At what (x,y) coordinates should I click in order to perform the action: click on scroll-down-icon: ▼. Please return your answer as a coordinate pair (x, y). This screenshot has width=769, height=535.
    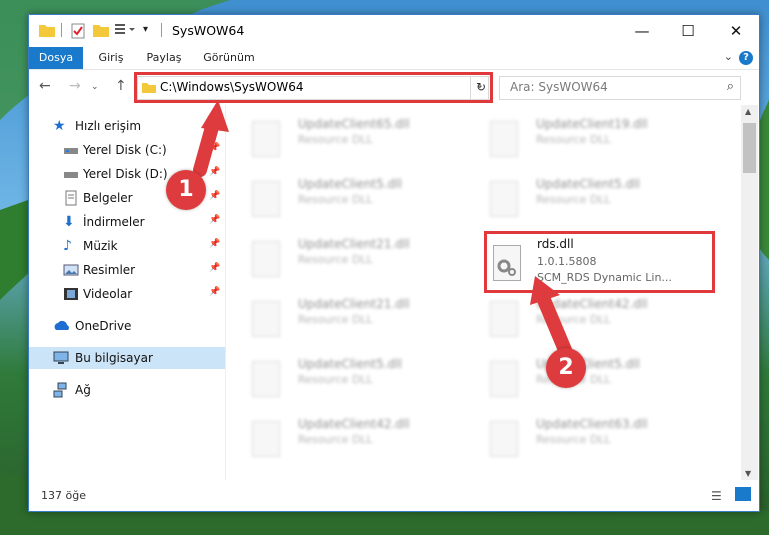
    Looking at the image, I should click on (748, 473).